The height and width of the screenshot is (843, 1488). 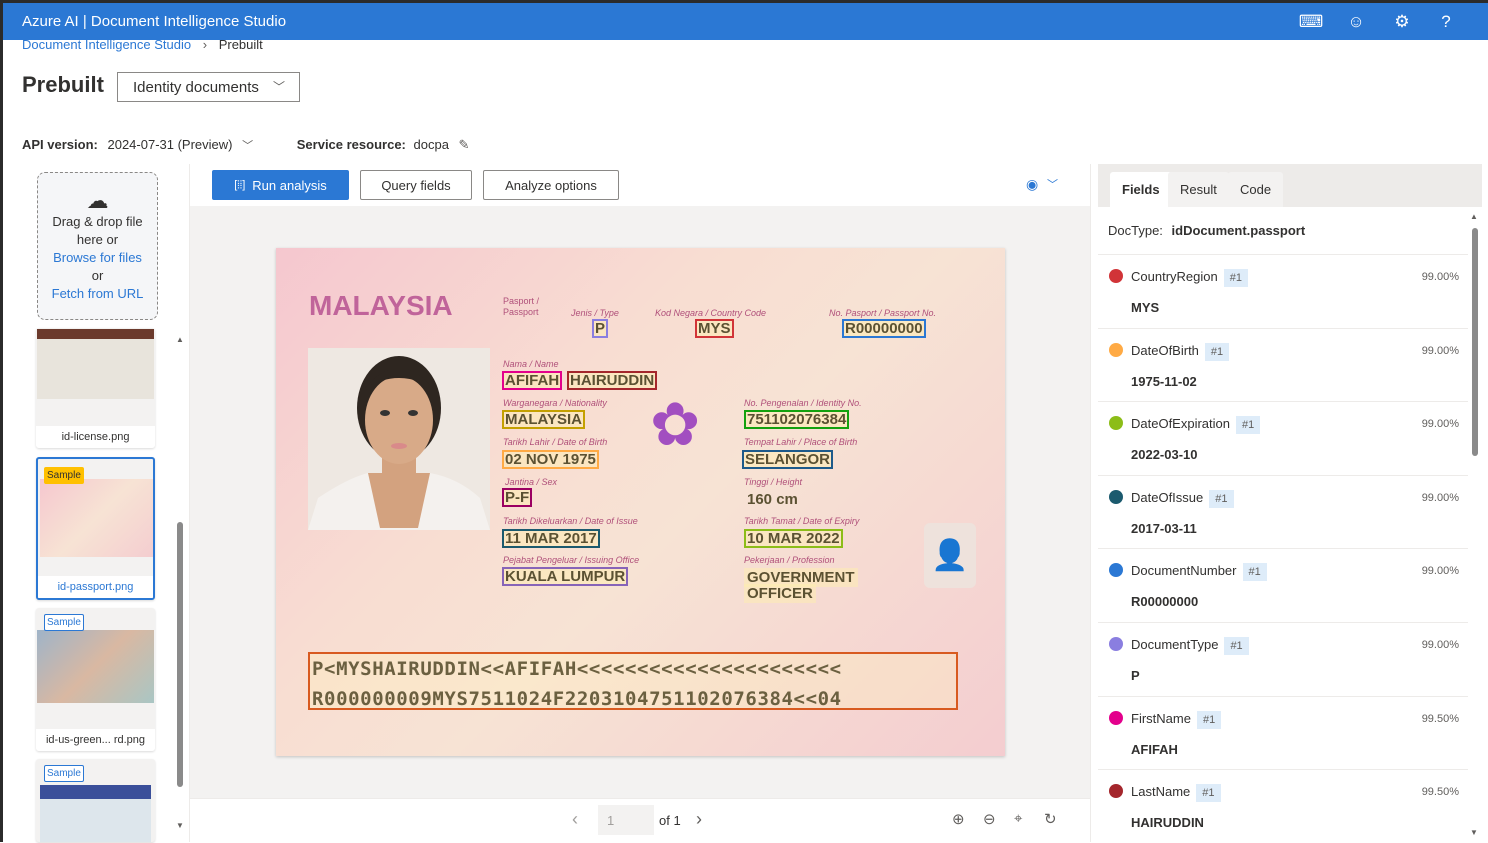 I want to click on query-fields-button: Query fields, so click(x=416, y=185).